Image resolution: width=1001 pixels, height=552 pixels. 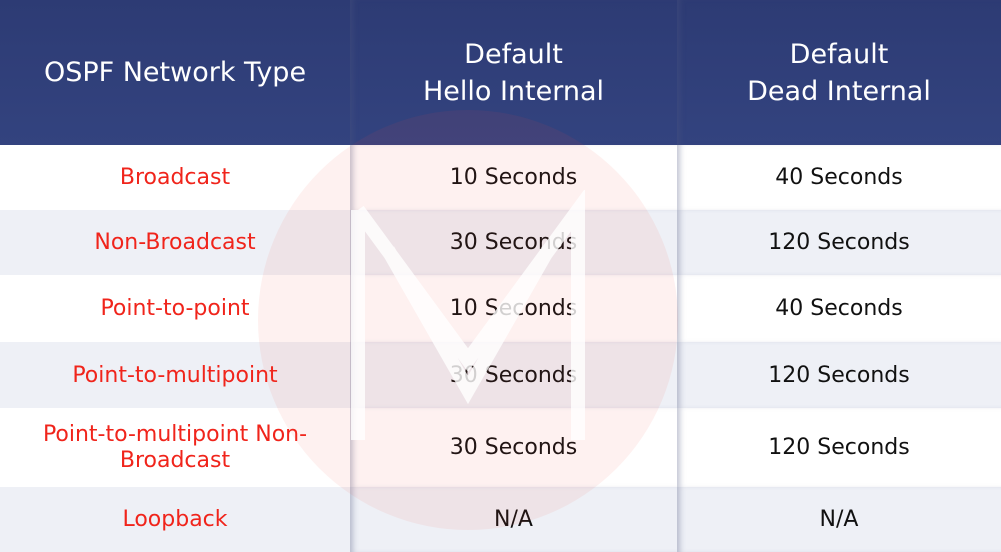 I want to click on table-row: Non-Broadcast 30 Seconds 120 Seconds, so click(x=500, y=242).